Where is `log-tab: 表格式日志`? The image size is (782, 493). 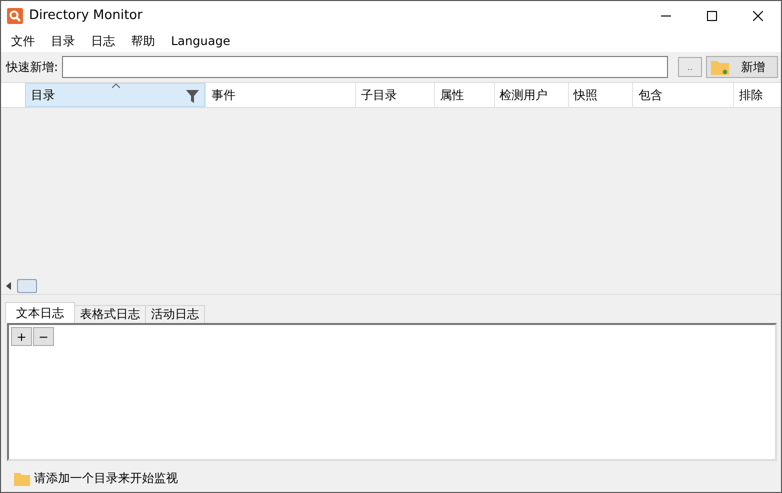
log-tab: 表格式日志 is located at coordinates (110, 314).